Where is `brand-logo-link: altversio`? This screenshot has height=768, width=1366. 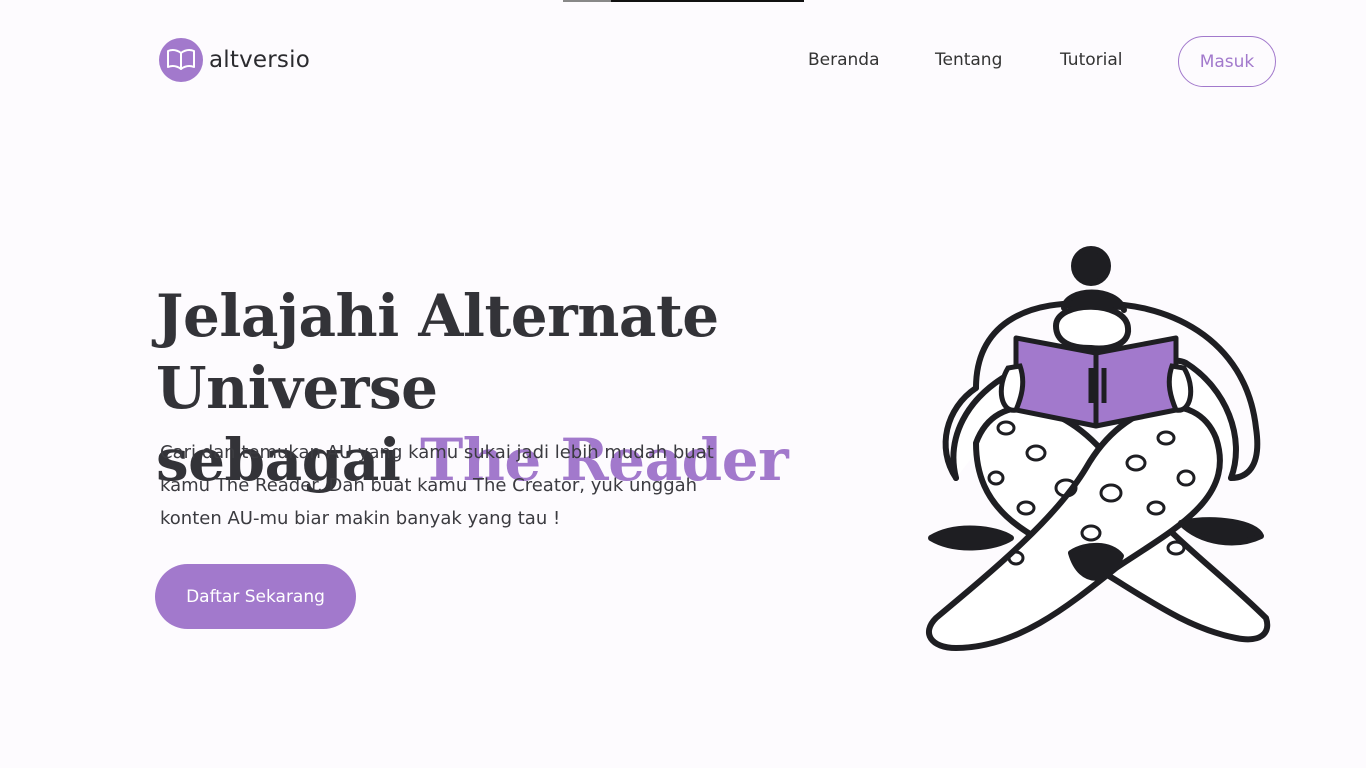
brand-logo-link: altversio is located at coordinates (234, 60).